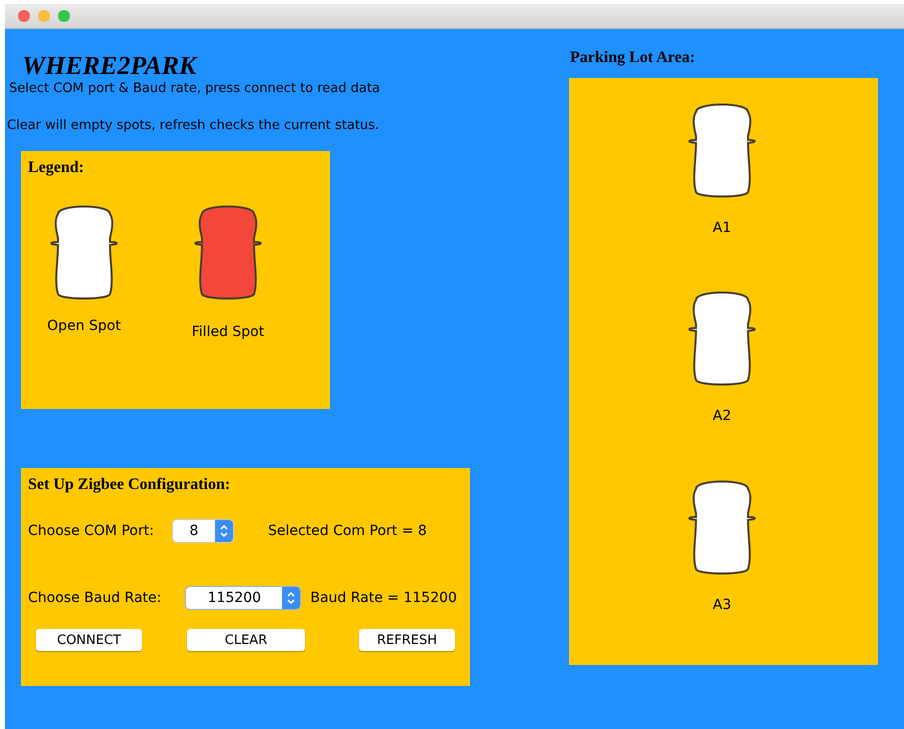  I want to click on zoom-button, so click(64, 16).